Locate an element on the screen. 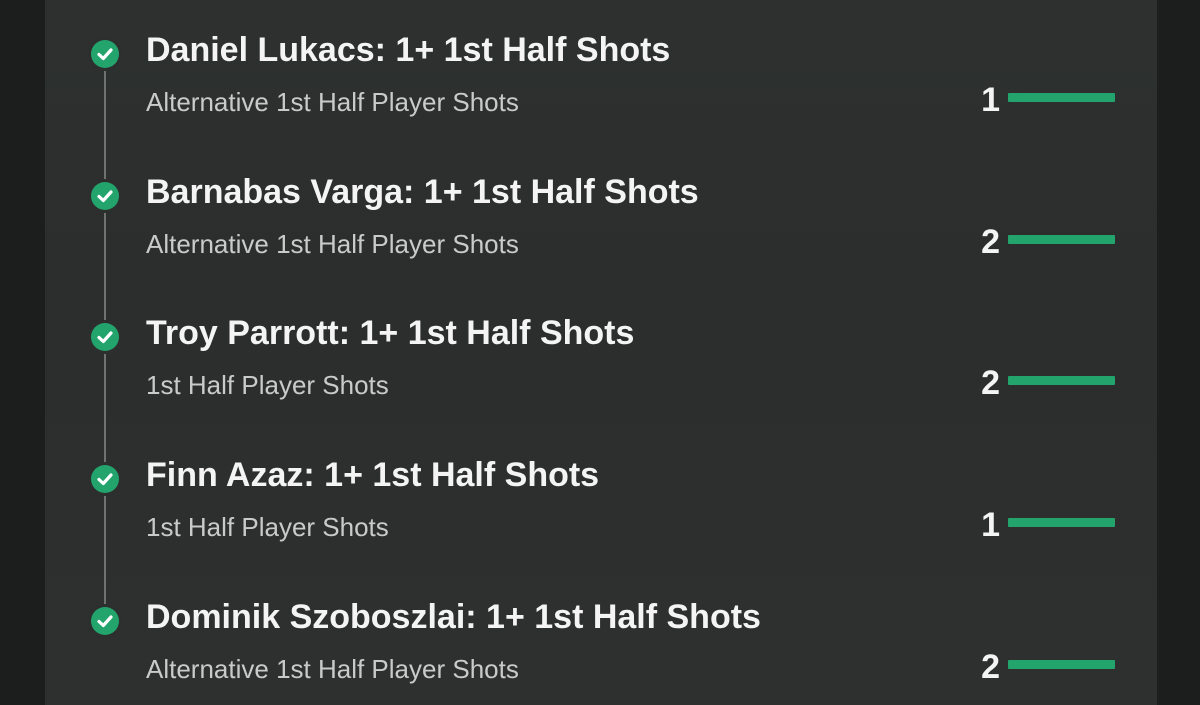 This screenshot has height=705, width=1200. leg-title: Daniel Lukacs: 1+ 1st Half Shots is located at coordinates (408, 50).